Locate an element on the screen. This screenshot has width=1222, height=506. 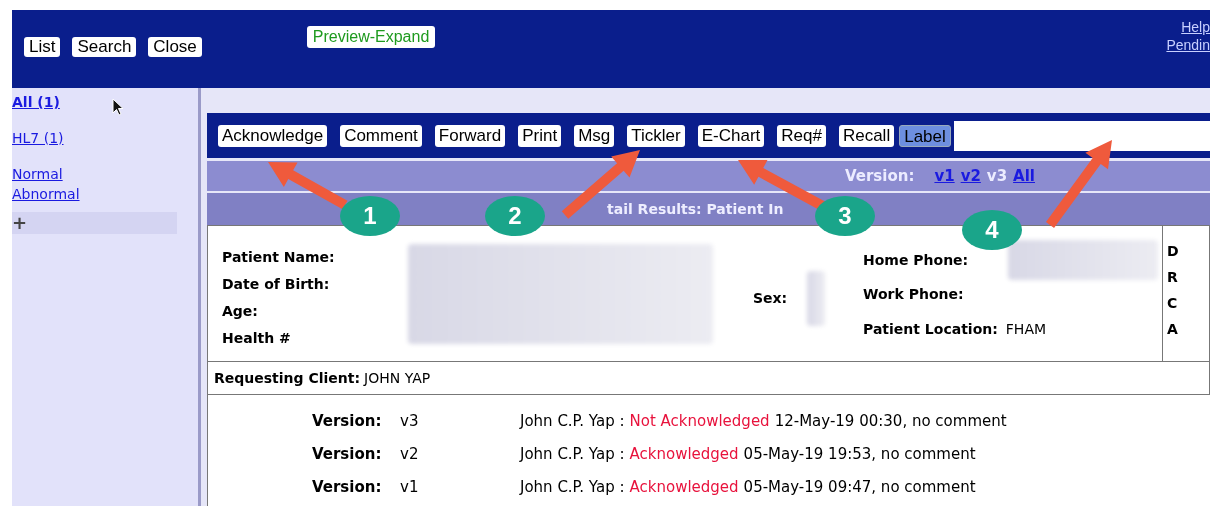
header-link: Pendin is located at coordinates (1188, 45).